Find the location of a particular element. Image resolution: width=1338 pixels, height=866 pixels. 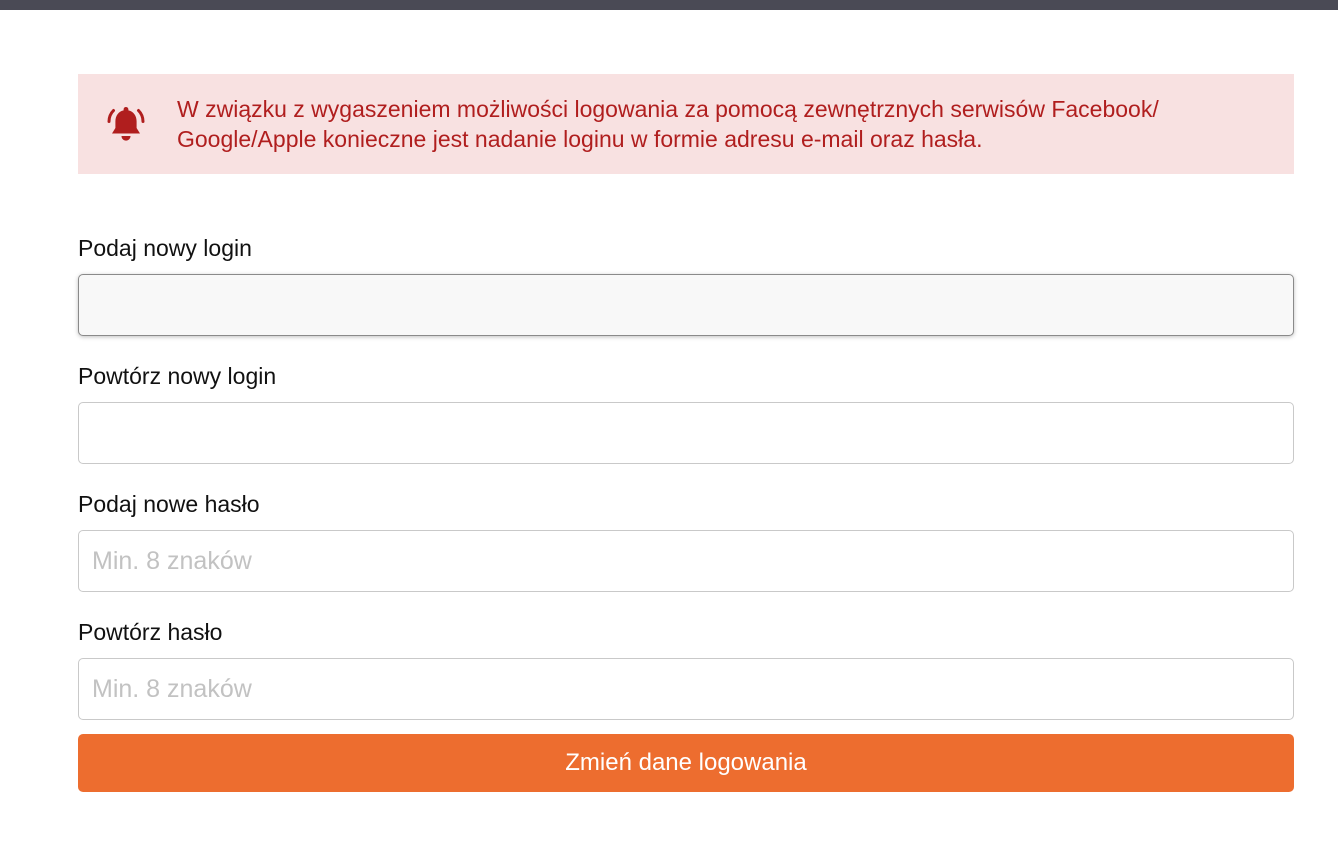

new-password-field: Podaj nowe hasło is located at coordinates (686, 541).